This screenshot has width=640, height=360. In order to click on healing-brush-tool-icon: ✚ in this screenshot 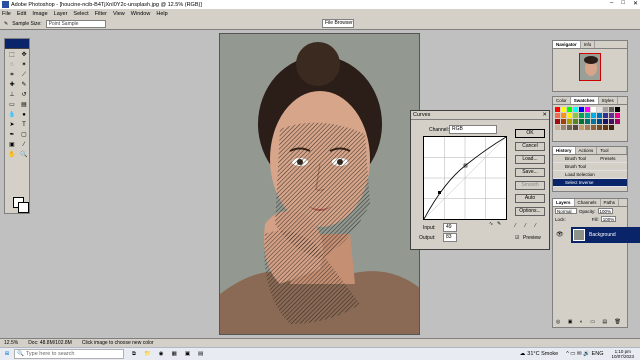, I will do `click(12, 85)`.